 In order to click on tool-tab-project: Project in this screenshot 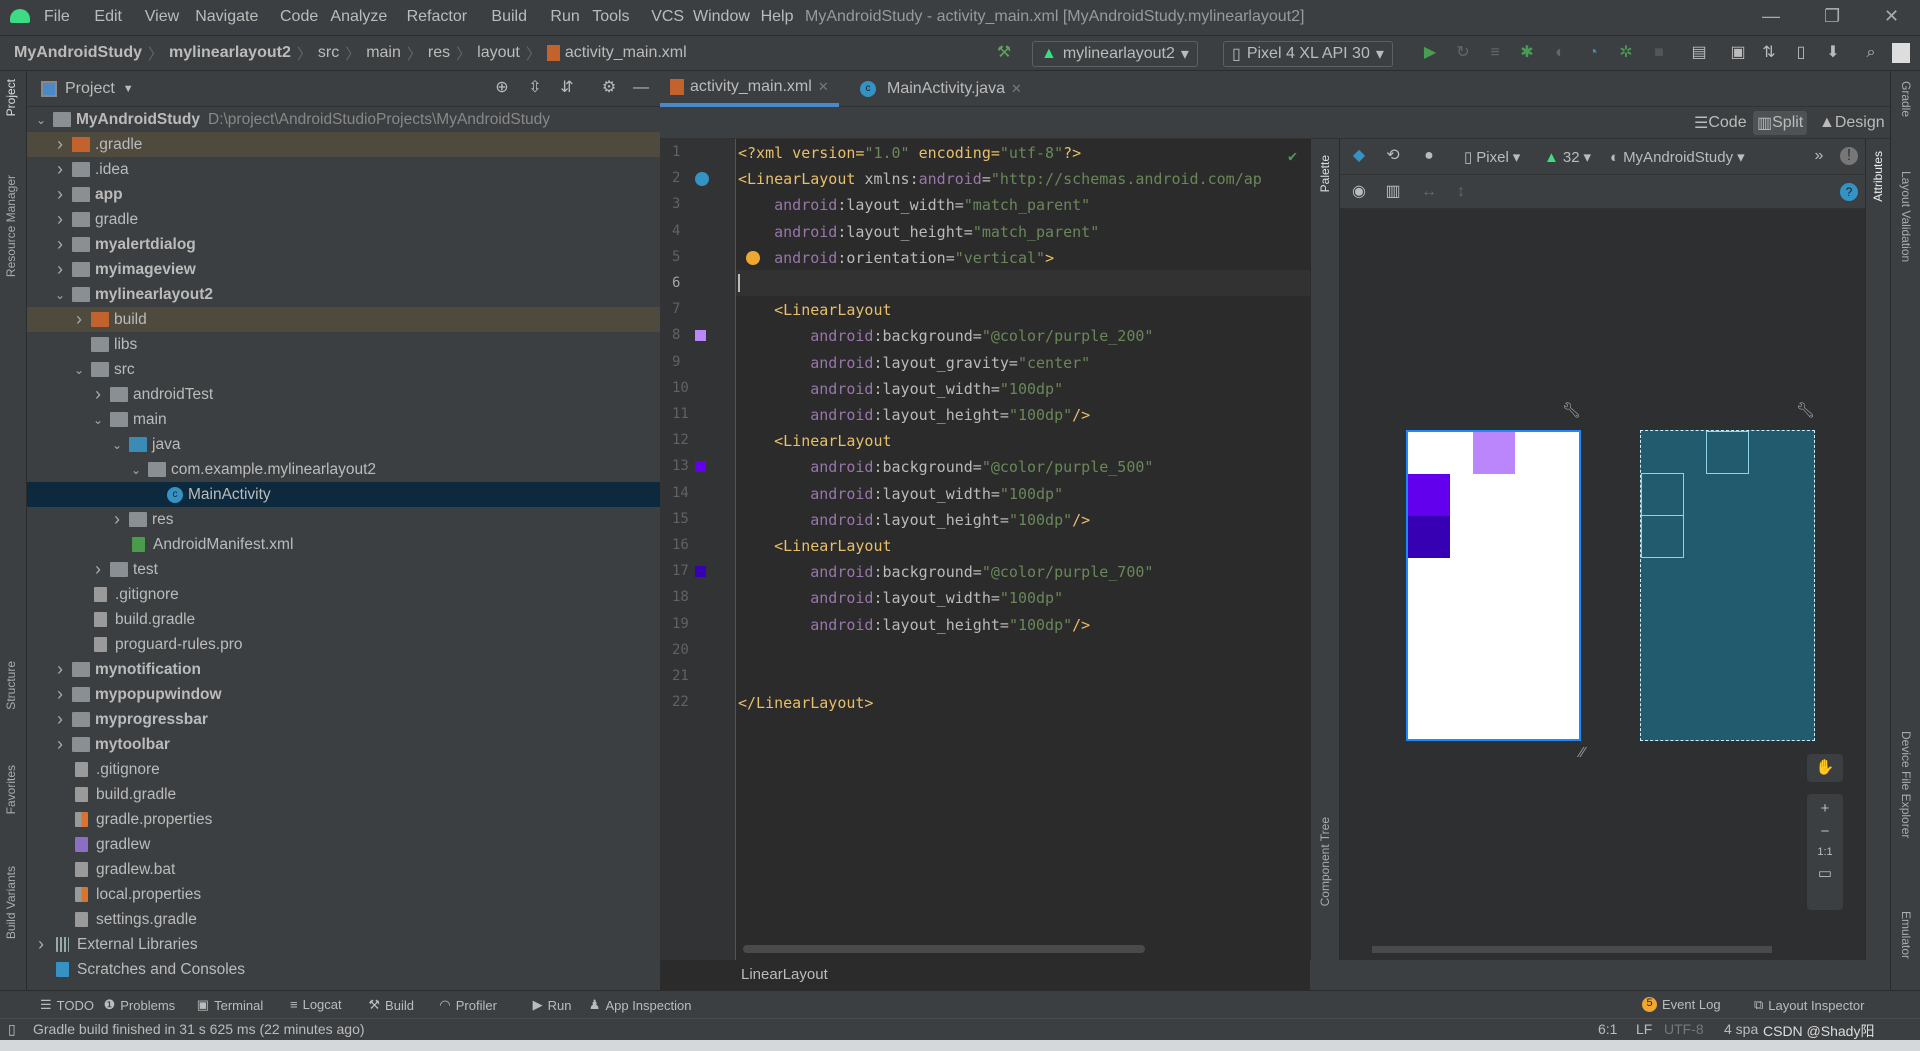, I will do `click(11, 97)`.